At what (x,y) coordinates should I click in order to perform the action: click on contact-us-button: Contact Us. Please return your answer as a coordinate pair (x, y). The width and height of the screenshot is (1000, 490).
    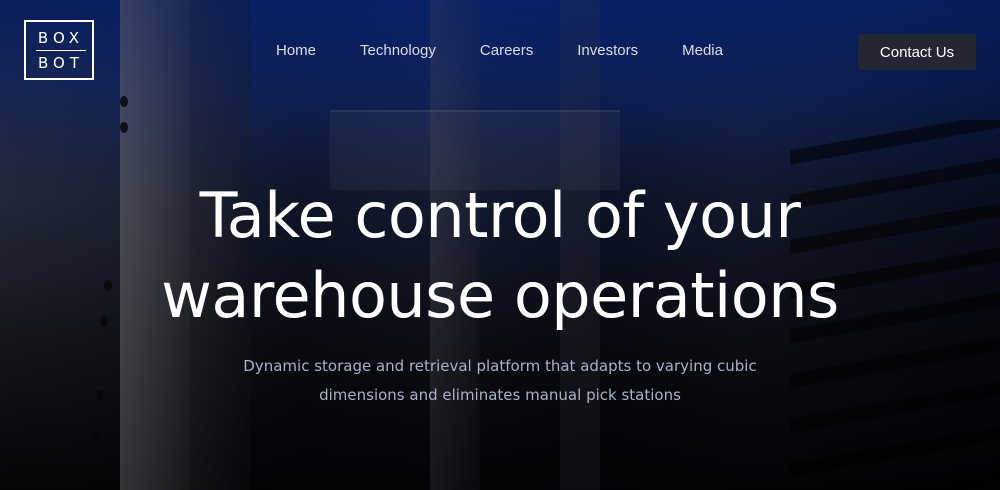
    Looking at the image, I should click on (917, 52).